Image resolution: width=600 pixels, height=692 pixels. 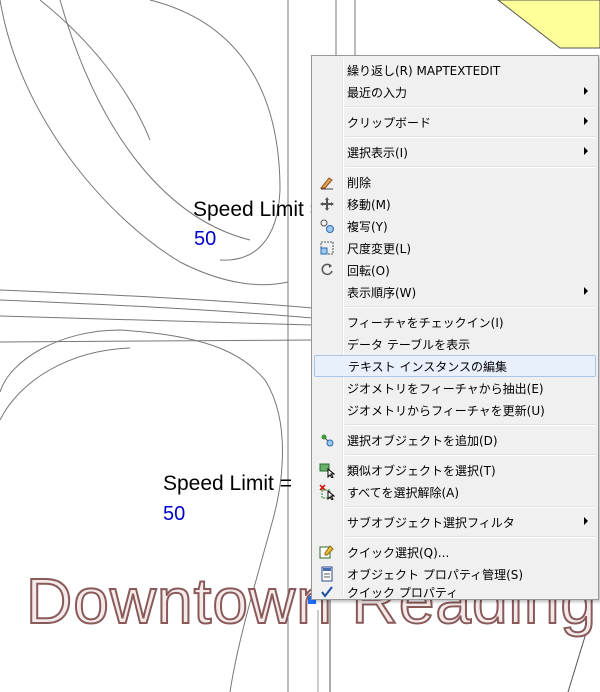 I want to click on menu-item-label: テキスト インスタンスの編集, so click(x=427, y=366).